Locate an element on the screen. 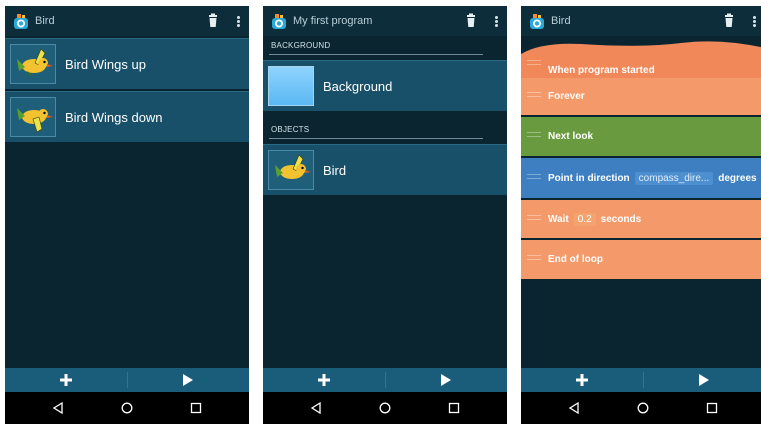 The width and height of the screenshot is (761, 424). object-label: Bird is located at coordinates (335, 170).